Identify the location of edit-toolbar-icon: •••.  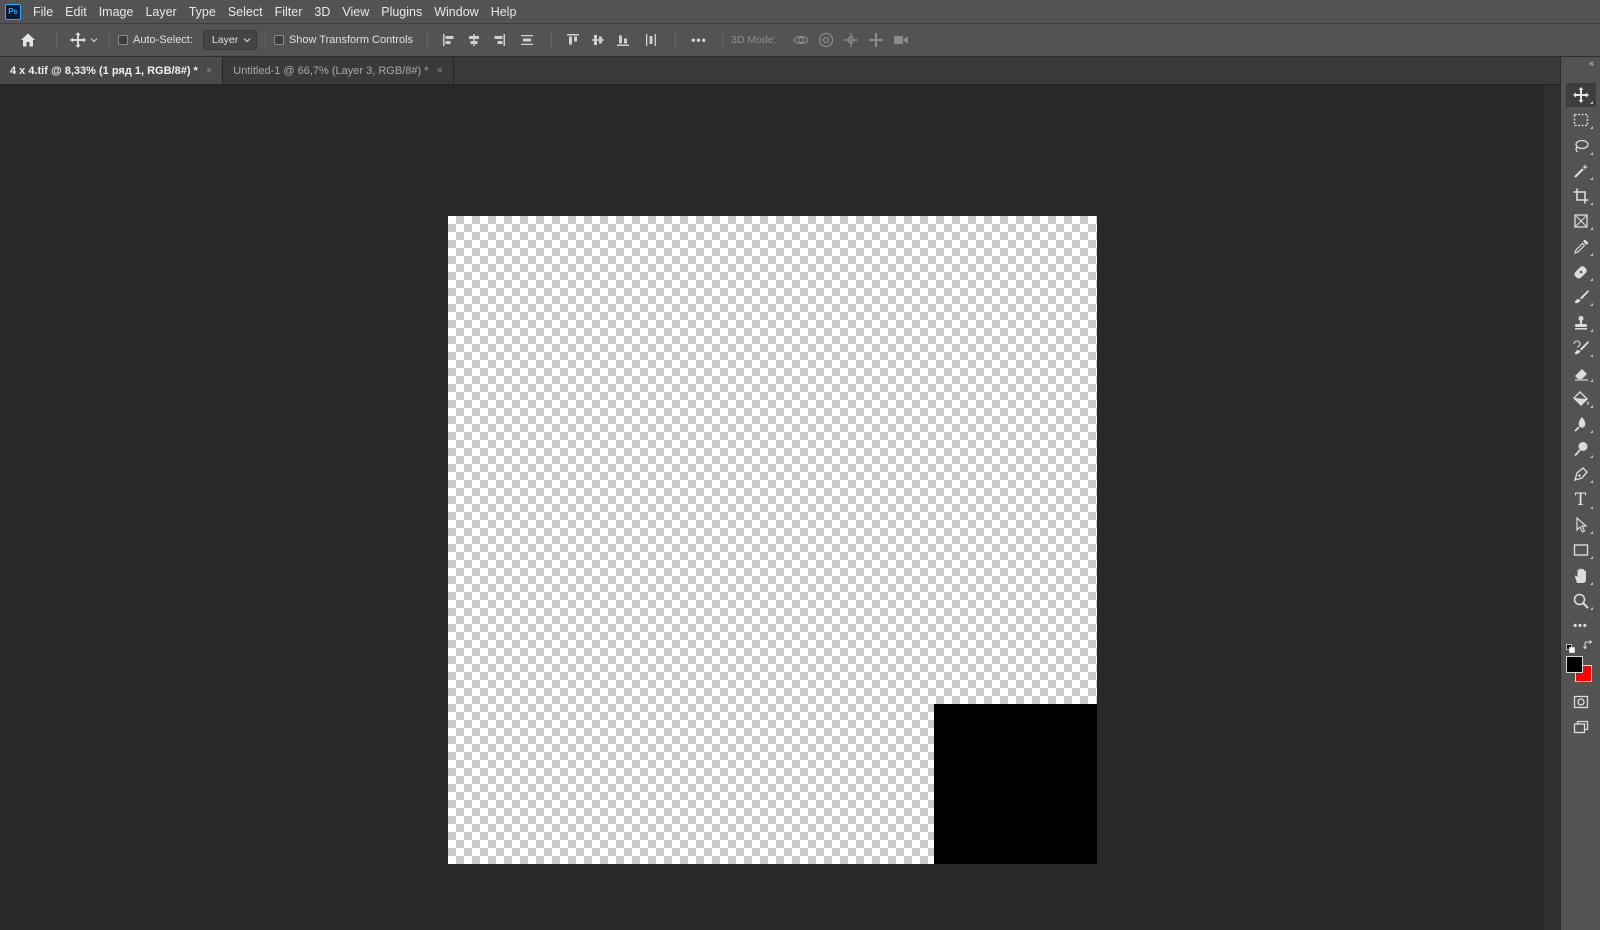
(1580, 626).